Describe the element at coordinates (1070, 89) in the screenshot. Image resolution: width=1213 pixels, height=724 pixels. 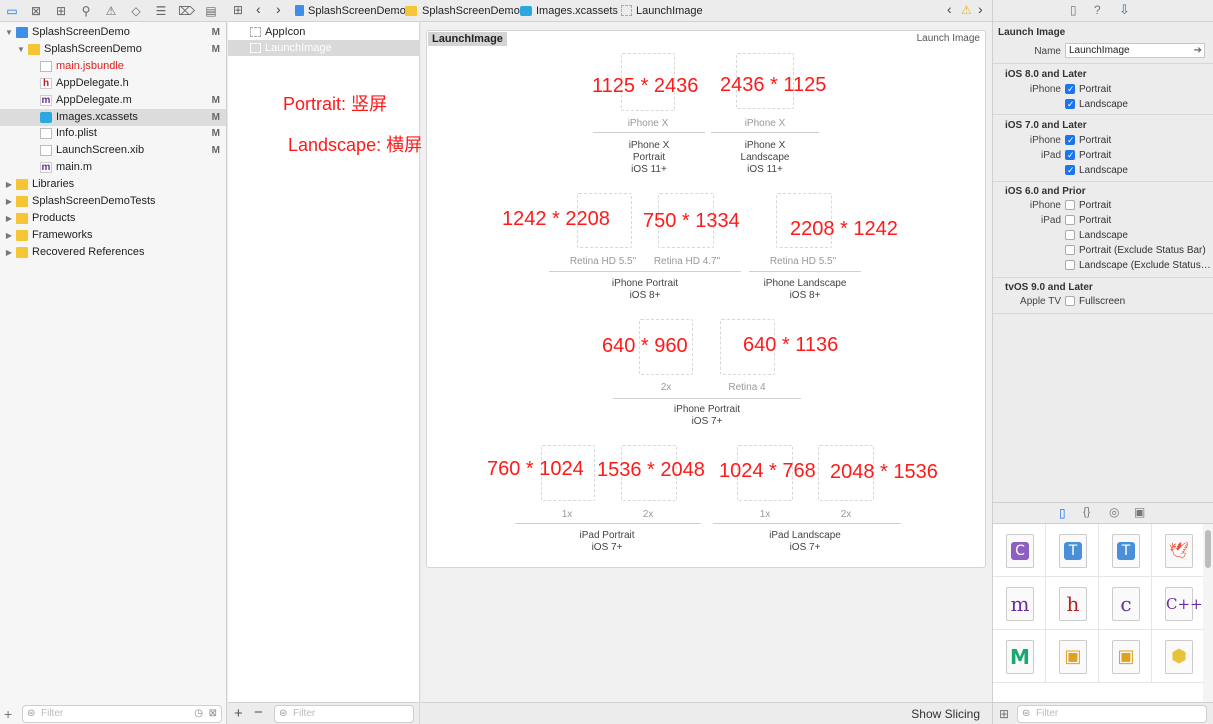
I see `ios8-portrait-checkbox` at that location.